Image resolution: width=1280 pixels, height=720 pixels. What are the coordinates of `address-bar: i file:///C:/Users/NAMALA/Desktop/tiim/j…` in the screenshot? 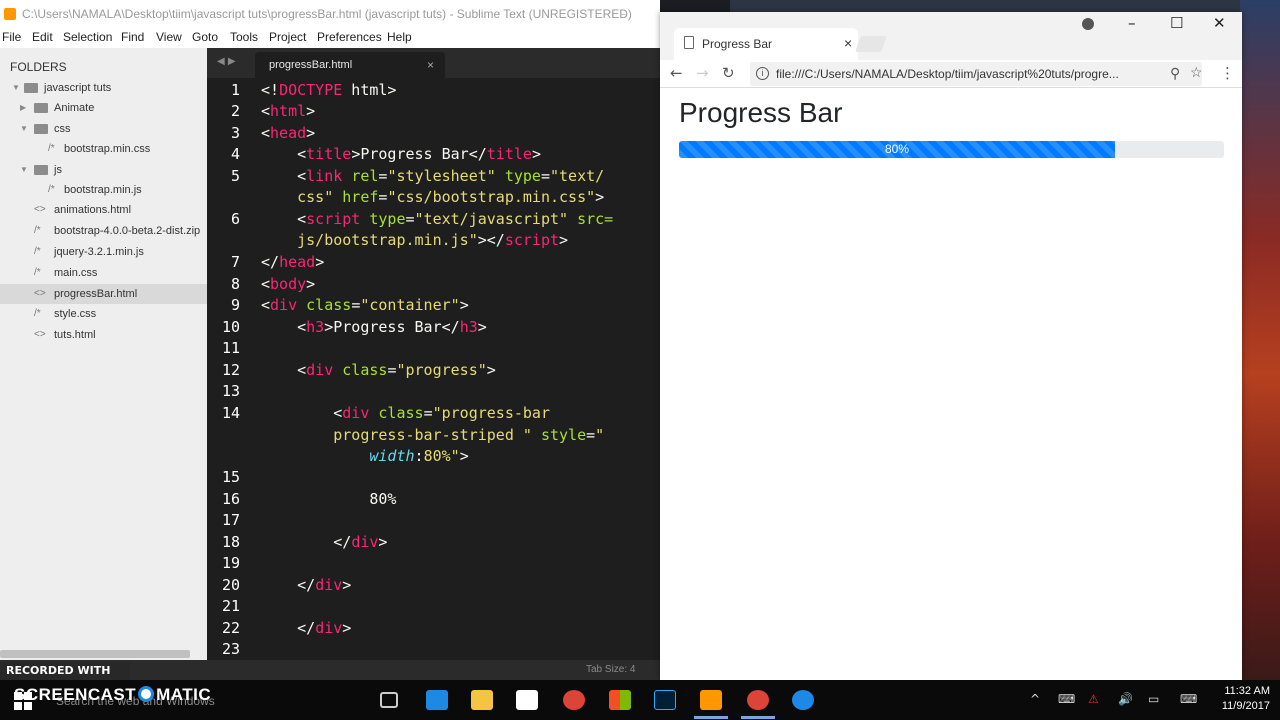 It's located at (976, 74).